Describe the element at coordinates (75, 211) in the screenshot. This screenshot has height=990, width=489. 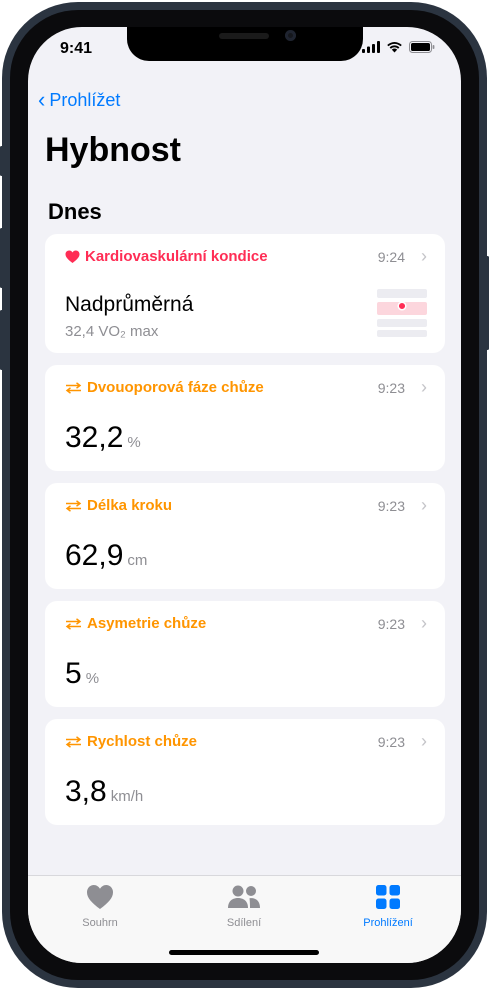
I see `section-title: Dnes` at that location.